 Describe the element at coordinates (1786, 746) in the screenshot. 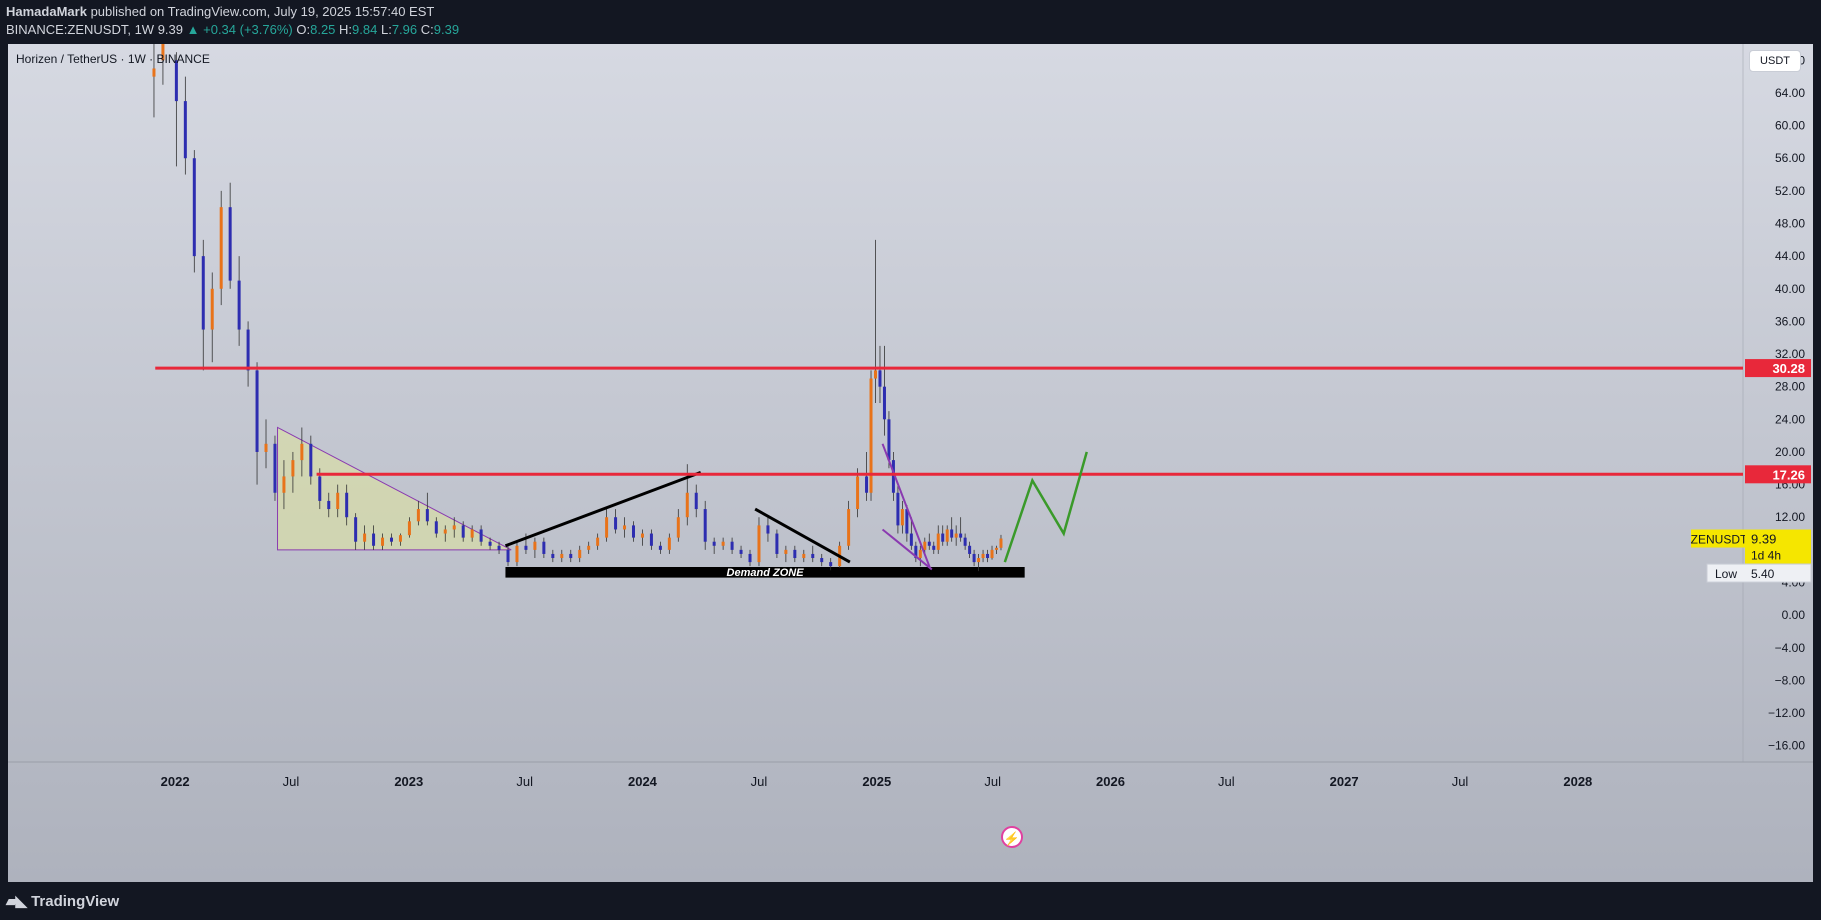

I see `price-tick-label: −16.00` at that location.